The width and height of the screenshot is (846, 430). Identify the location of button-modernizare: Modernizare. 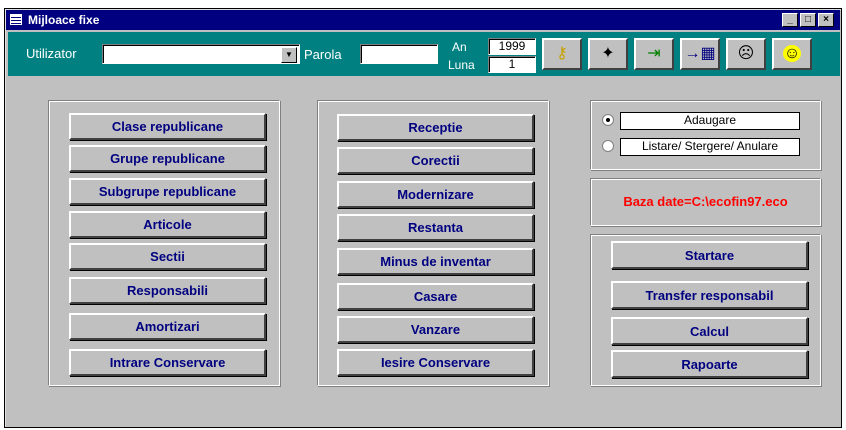
(435, 194).